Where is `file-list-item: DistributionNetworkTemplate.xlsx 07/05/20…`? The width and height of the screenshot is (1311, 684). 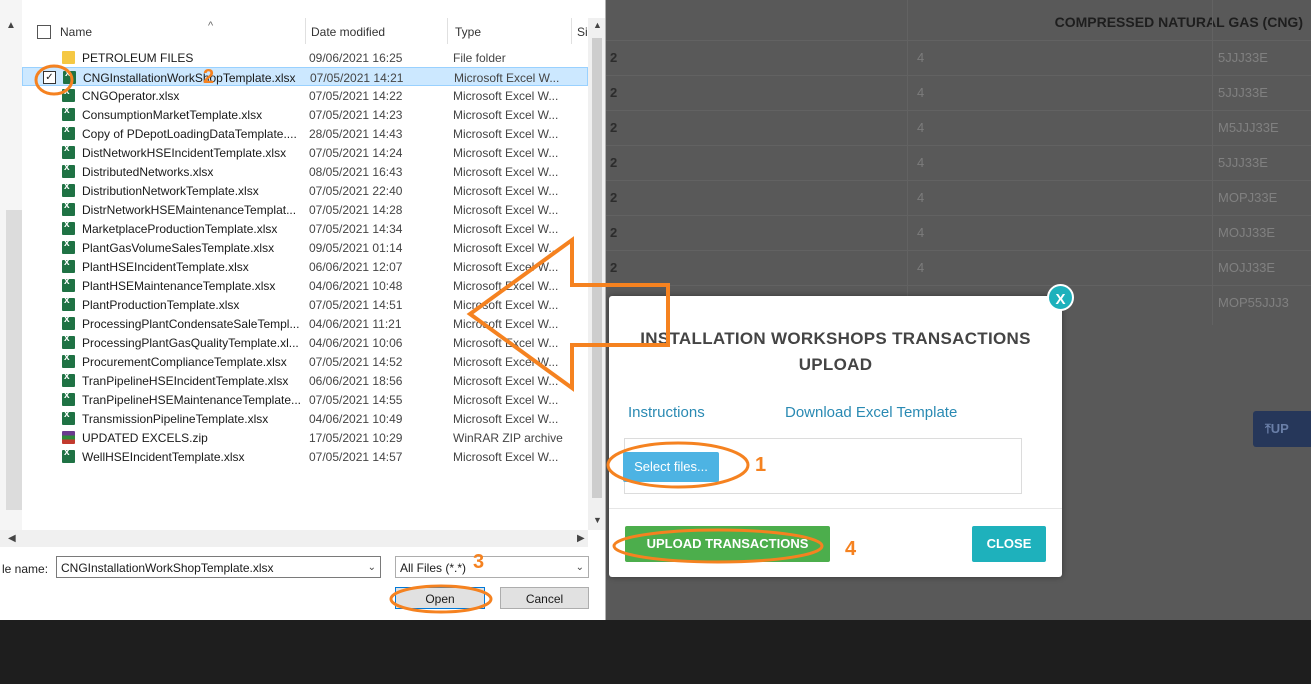
file-list-item: DistributionNetworkTemplate.xlsx 07/05/20… is located at coordinates (305, 190).